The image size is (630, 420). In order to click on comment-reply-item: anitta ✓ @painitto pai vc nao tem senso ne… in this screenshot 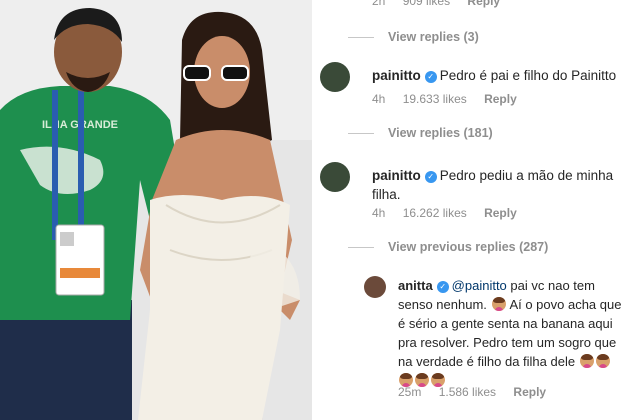, I will do `click(495, 332)`.